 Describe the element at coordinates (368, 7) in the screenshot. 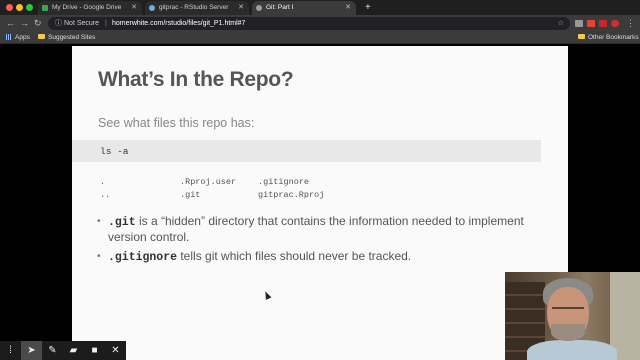

I see `new-tab-button: +` at that location.